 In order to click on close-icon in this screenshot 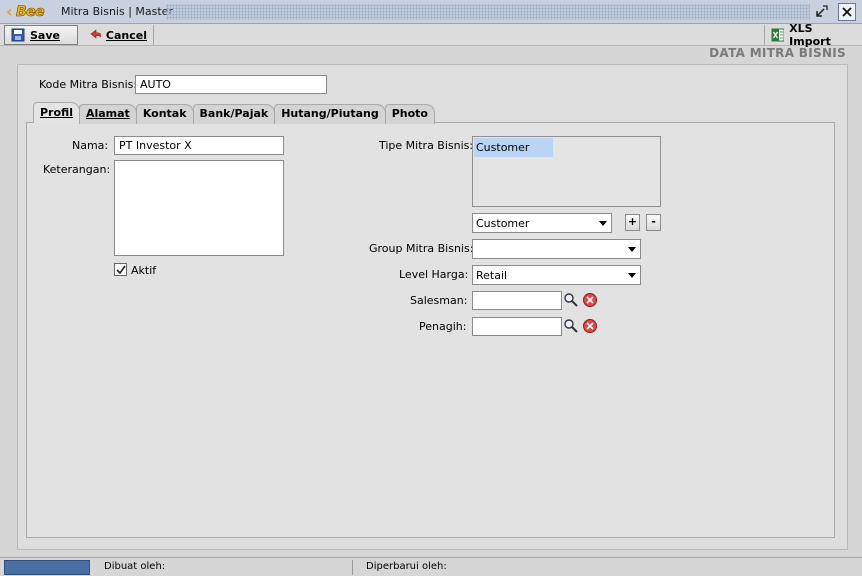, I will do `click(847, 12)`.